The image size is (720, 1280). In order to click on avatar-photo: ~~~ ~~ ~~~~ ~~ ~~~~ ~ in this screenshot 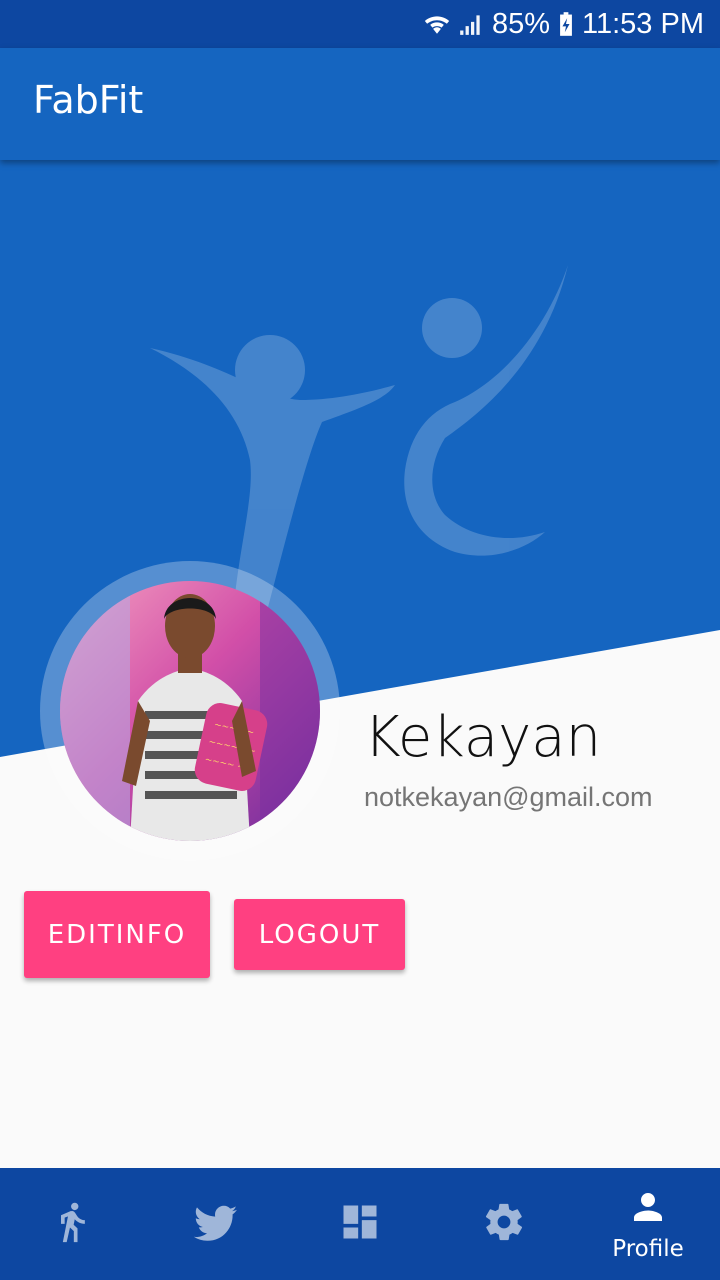, I will do `click(190, 711)`.